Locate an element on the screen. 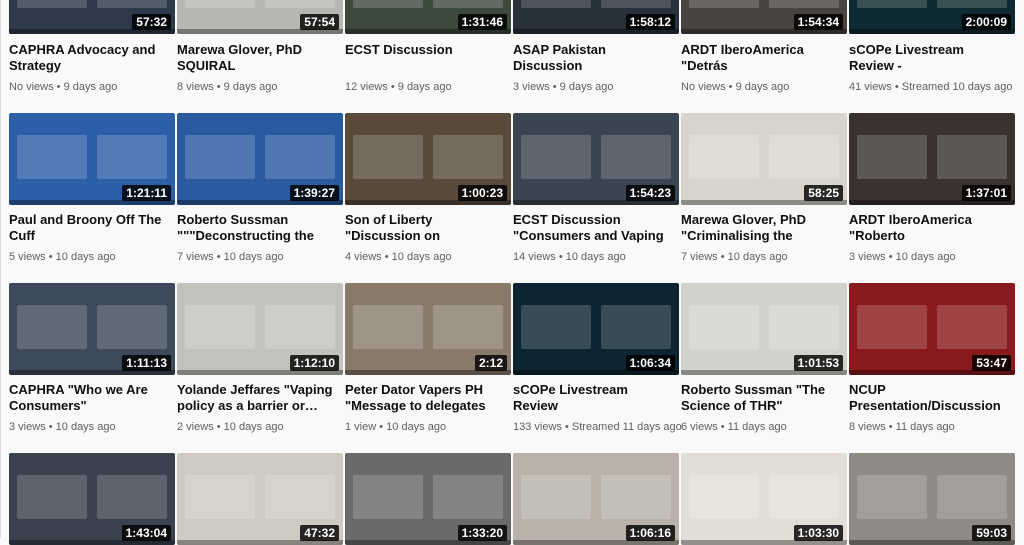  video-title: Marewa Glover, PhD SQUIRAL programme is located at coordinates (257, 58).